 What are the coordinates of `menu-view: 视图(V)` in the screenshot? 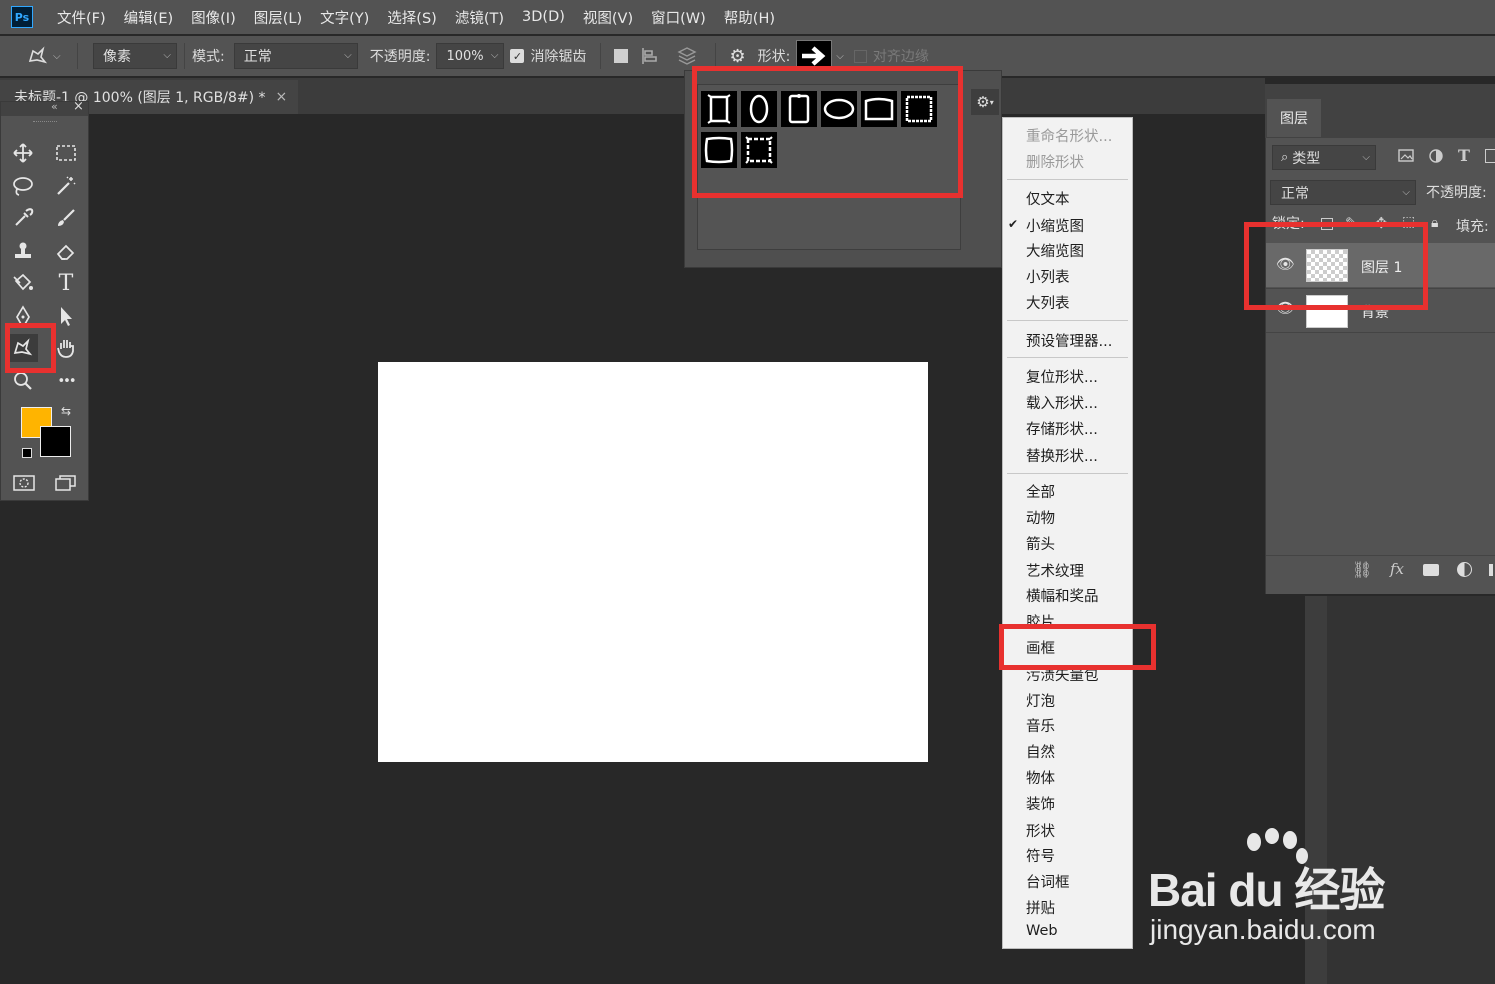 It's located at (608, 17).